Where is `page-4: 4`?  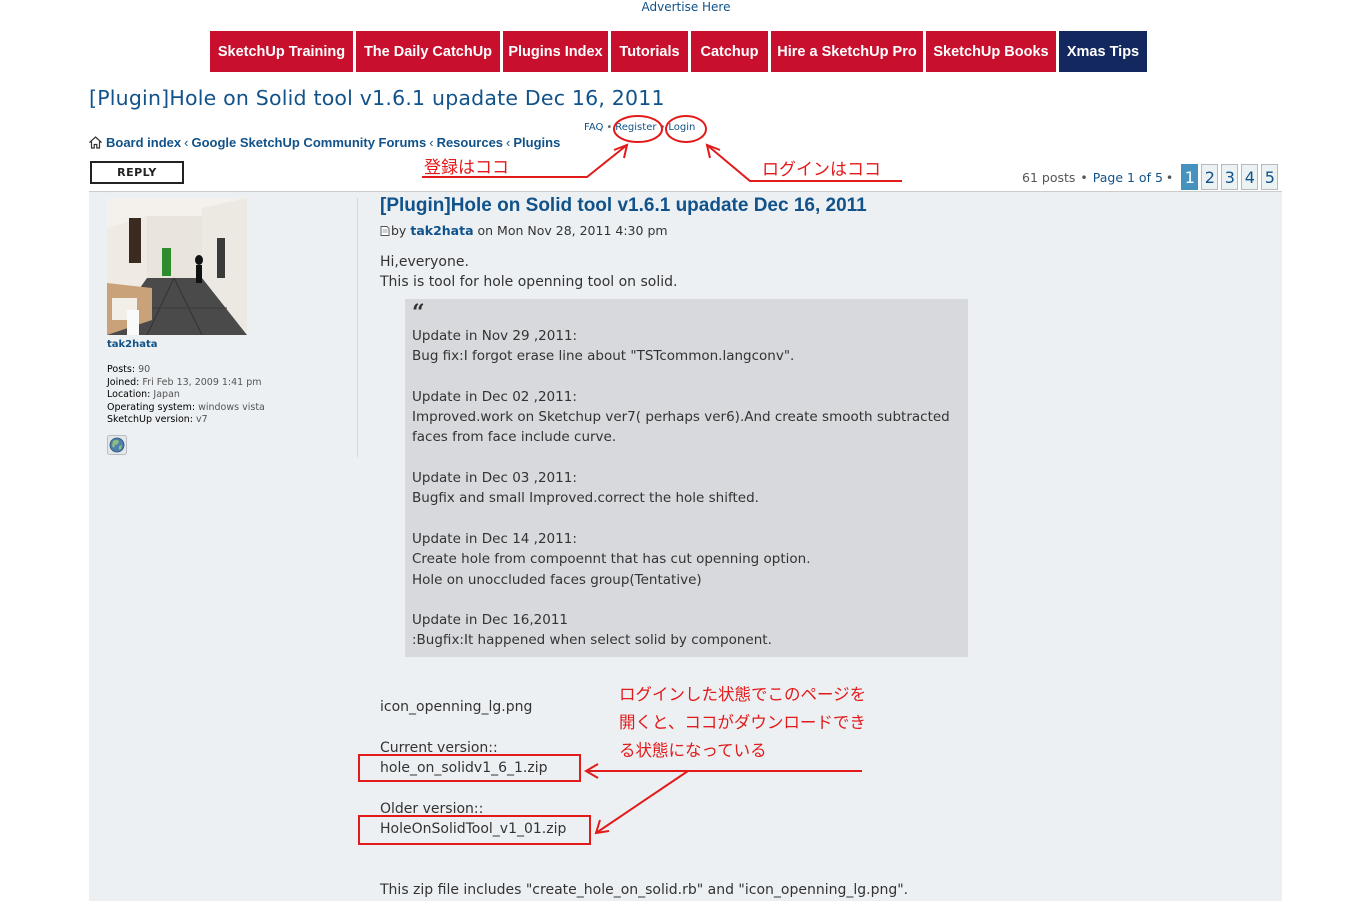 page-4: 4 is located at coordinates (1250, 177).